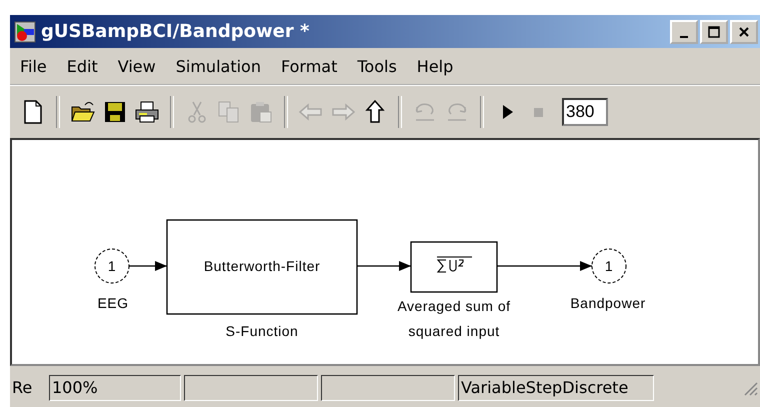 The height and width of the screenshot is (407, 760). Describe the element at coordinates (454, 306) in the screenshot. I see `block-label: Averaged sum of` at that location.